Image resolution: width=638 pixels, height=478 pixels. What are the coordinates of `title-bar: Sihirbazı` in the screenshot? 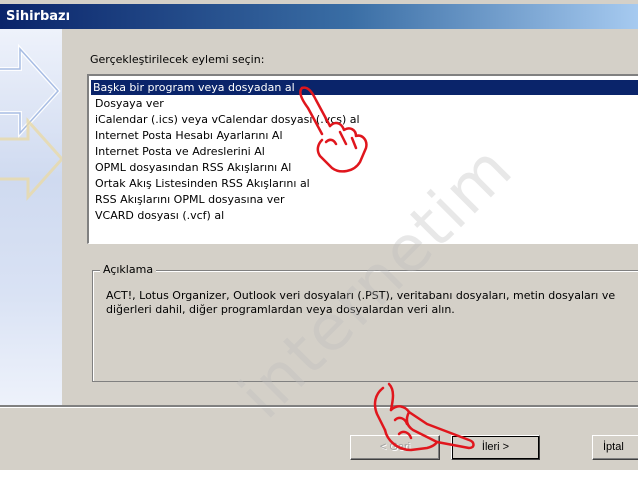 It's located at (319, 16).